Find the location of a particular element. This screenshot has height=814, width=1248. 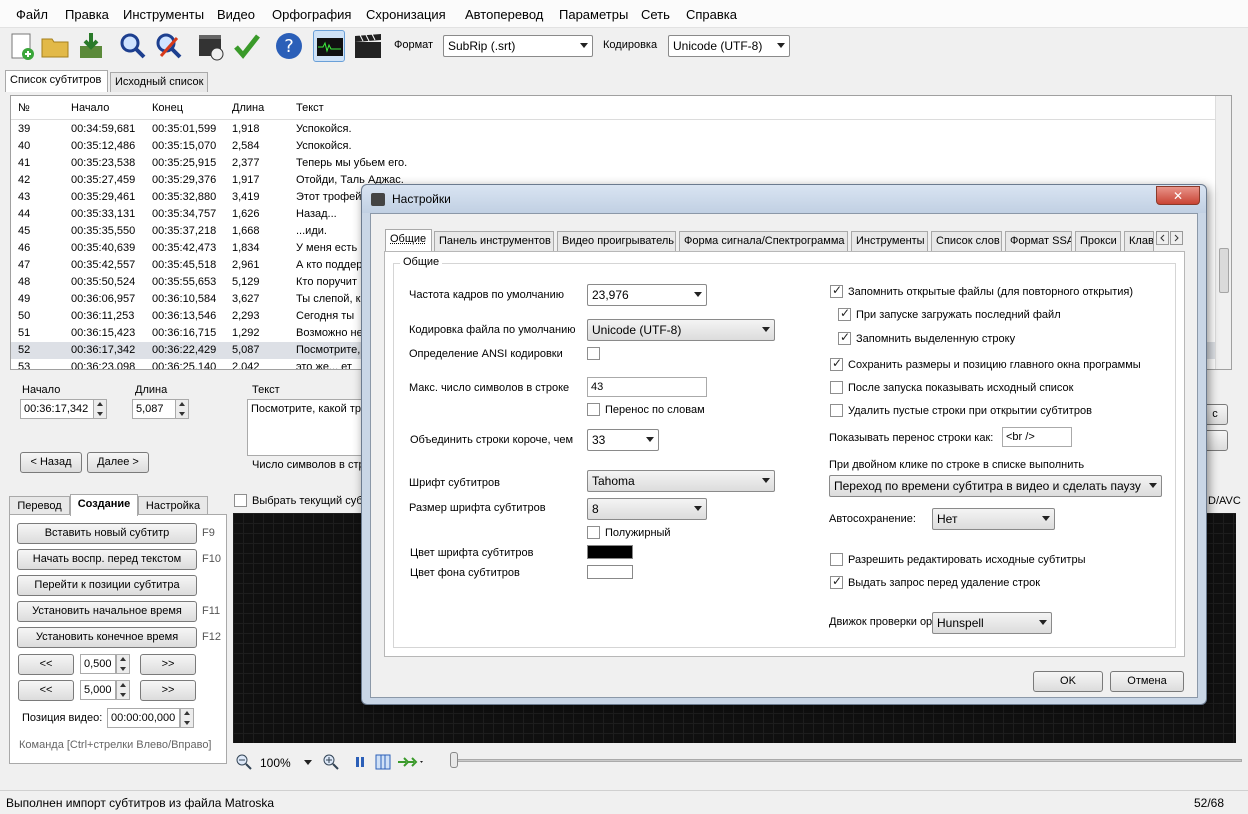

search-icon is located at coordinates (133, 46).